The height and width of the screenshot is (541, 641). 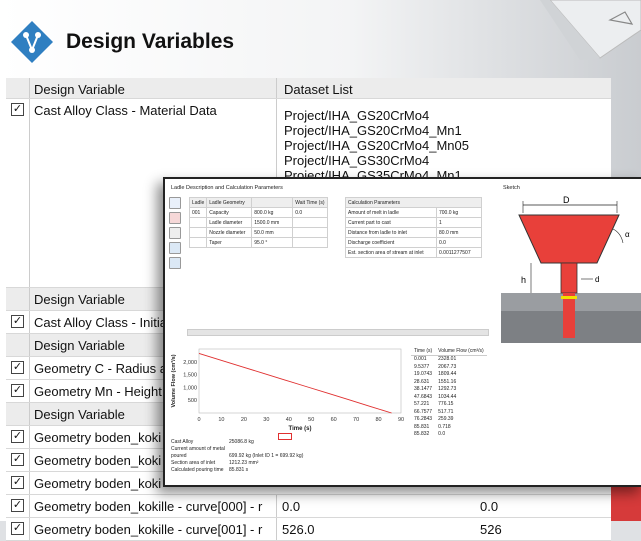 I want to click on table-row: 38.1477 1292.73, so click(x=449, y=390).